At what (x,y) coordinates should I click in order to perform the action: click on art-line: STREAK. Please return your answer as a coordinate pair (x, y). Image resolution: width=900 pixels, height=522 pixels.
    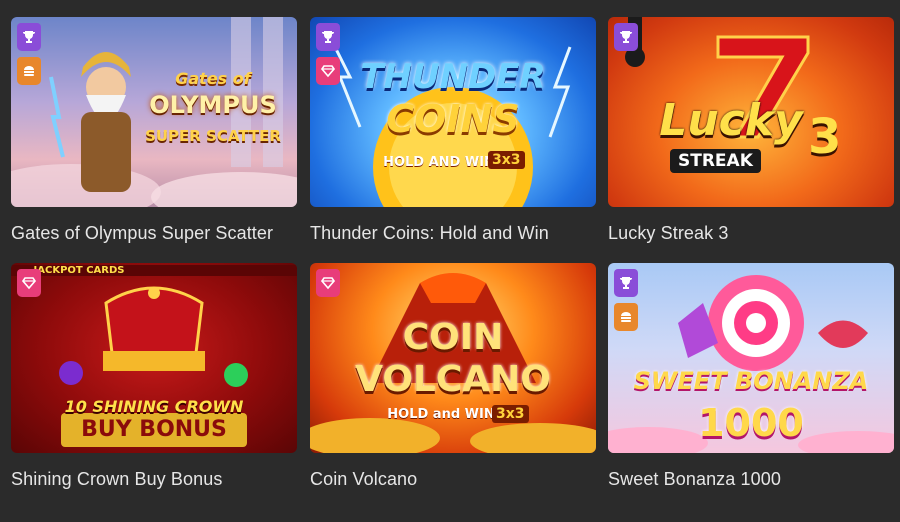
    Looking at the image, I should click on (715, 161).